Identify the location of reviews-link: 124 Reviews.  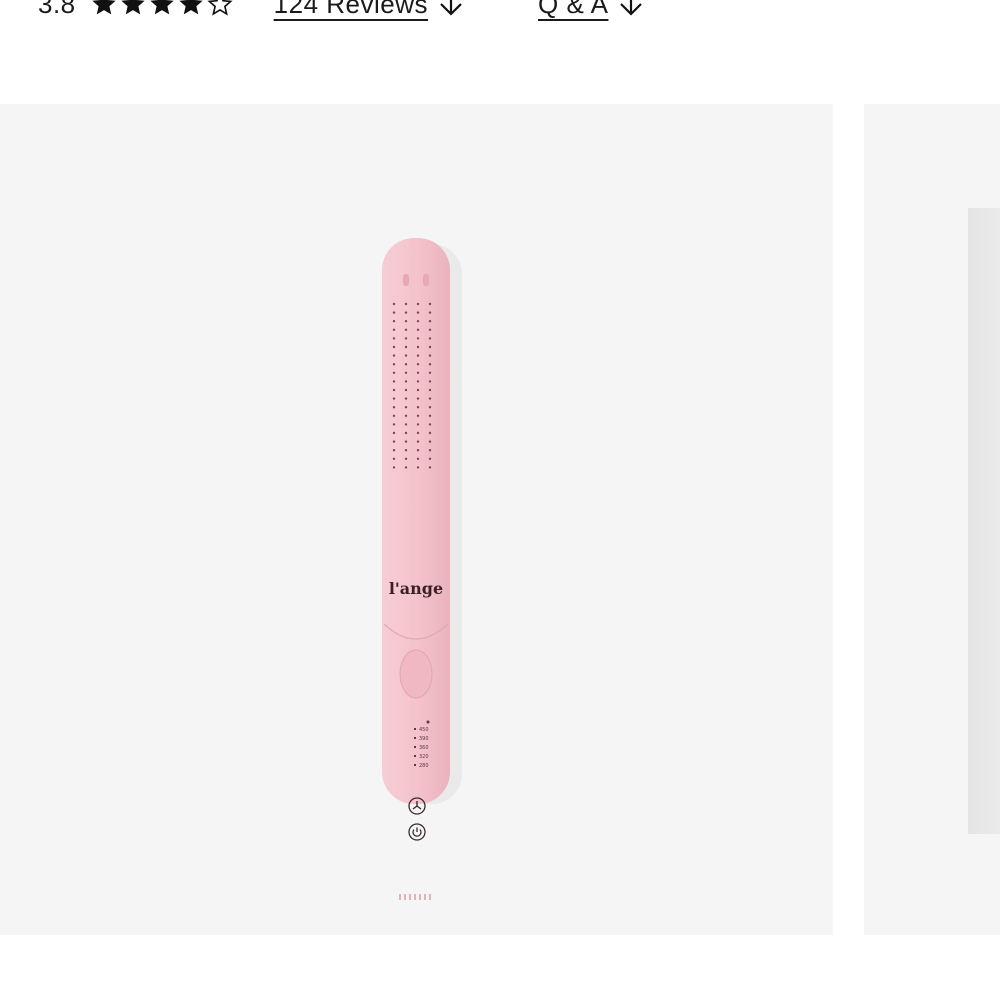
(369, 10).